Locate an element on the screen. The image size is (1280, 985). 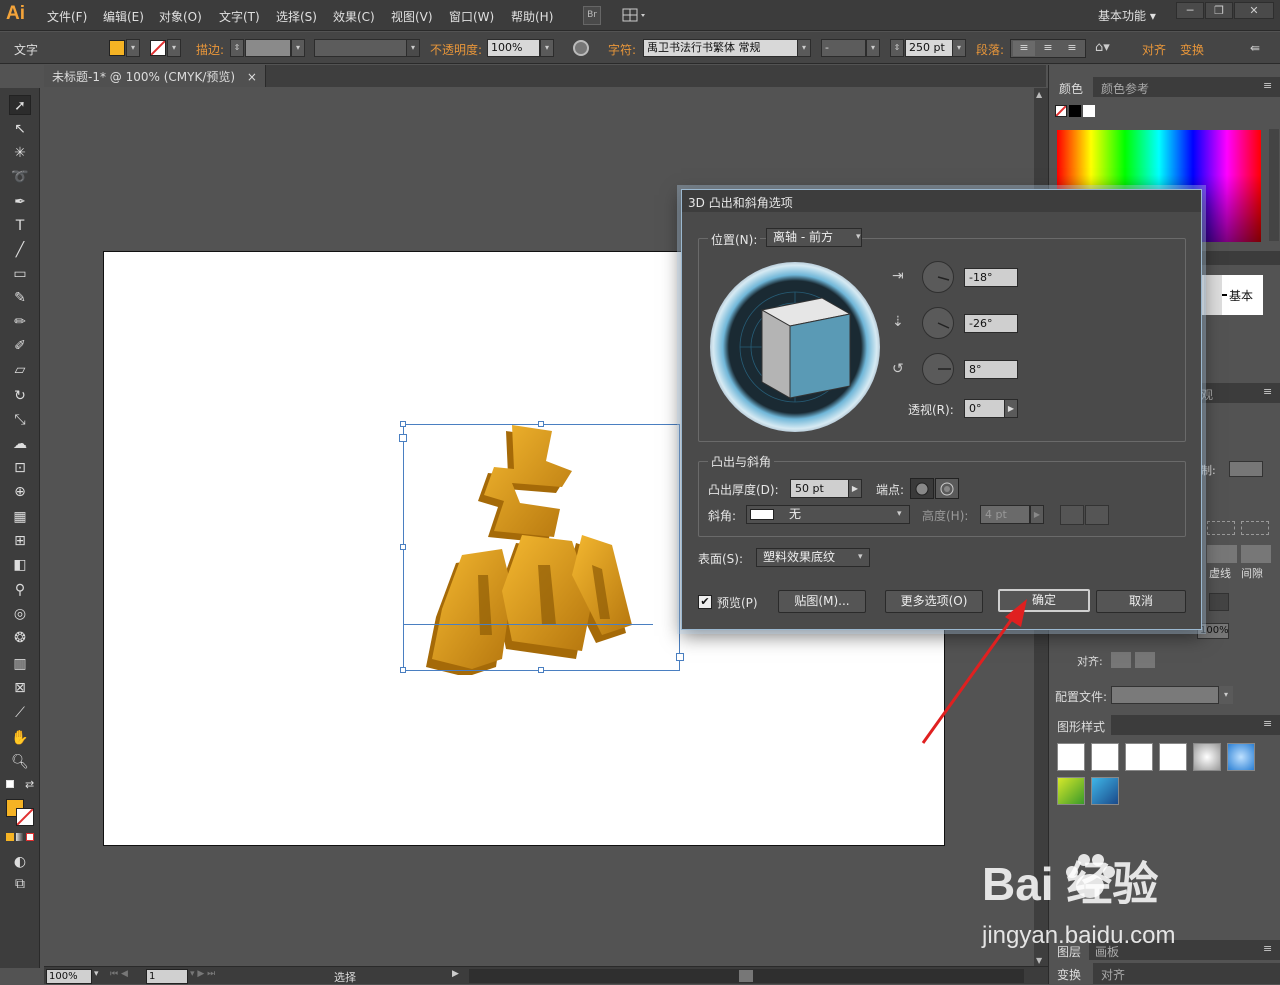
arrowhead-dropdown is located at coordinates (1219, 602).